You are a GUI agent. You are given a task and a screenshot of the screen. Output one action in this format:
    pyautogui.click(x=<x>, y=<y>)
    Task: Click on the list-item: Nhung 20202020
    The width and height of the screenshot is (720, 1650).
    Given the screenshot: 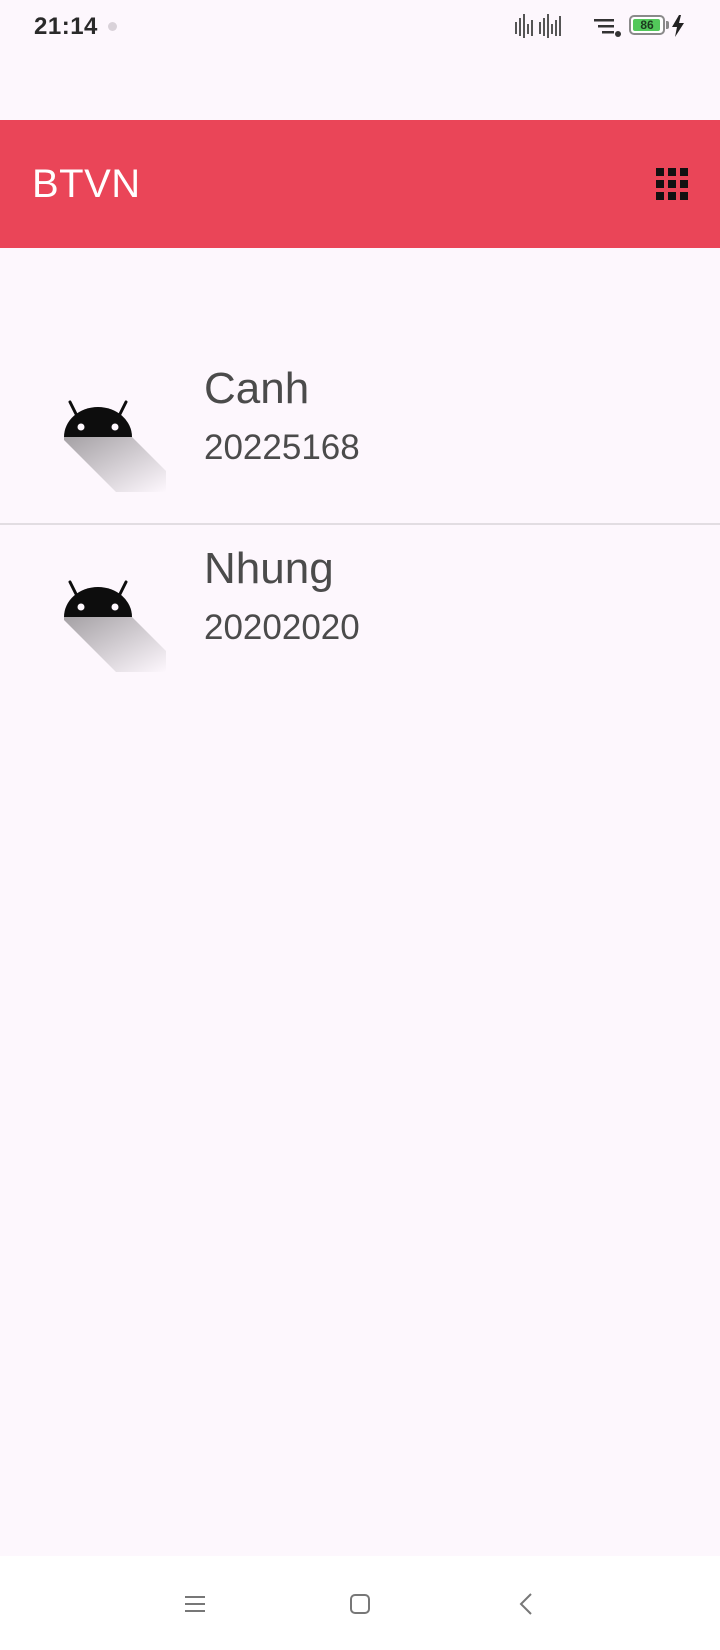 What is the action you would take?
    pyautogui.click(x=360, y=614)
    